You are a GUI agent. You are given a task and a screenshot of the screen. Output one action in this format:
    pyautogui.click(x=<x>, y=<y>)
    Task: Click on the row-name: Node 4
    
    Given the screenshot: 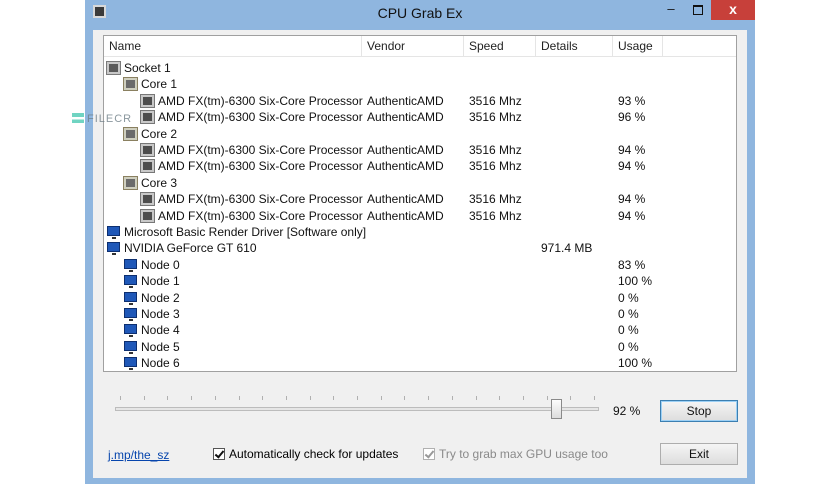 What is the action you would take?
    pyautogui.click(x=160, y=330)
    